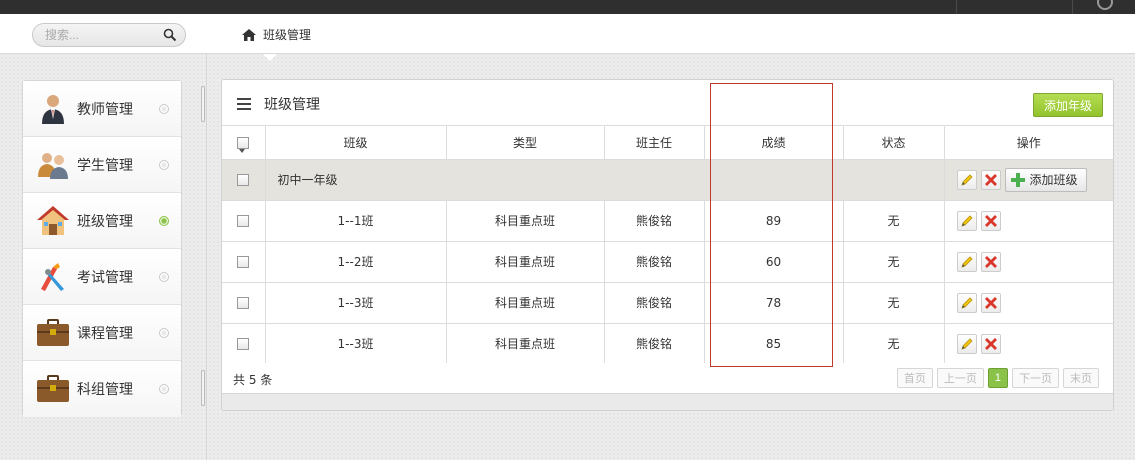 The width and height of the screenshot is (1135, 460). Describe the element at coordinates (102, 109) in the screenshot. I see `sidebar-item-teachers: 教师管理` at that location.